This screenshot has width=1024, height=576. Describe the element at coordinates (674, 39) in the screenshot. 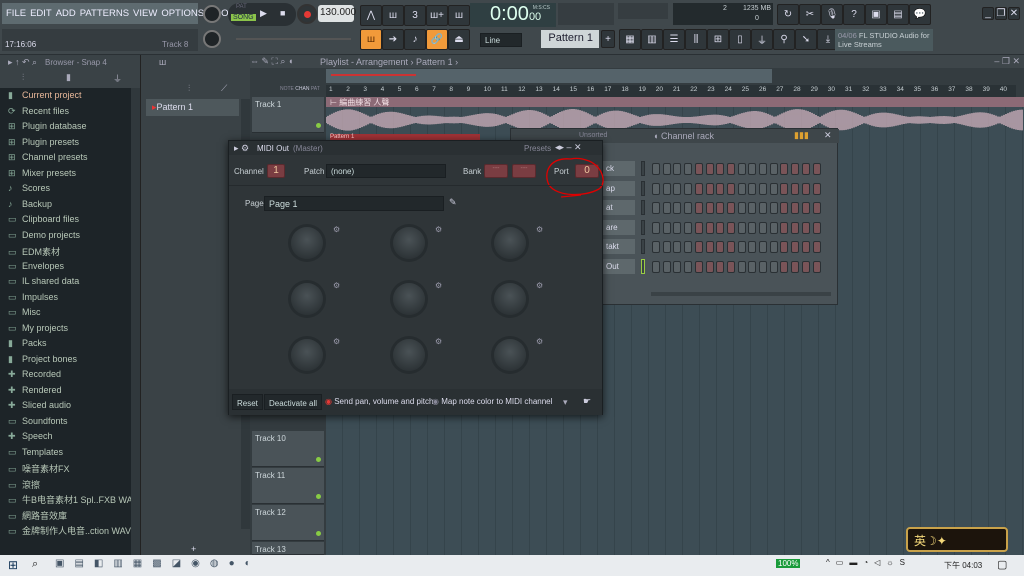

I see `channel-rack-icon: ☰` at that location.